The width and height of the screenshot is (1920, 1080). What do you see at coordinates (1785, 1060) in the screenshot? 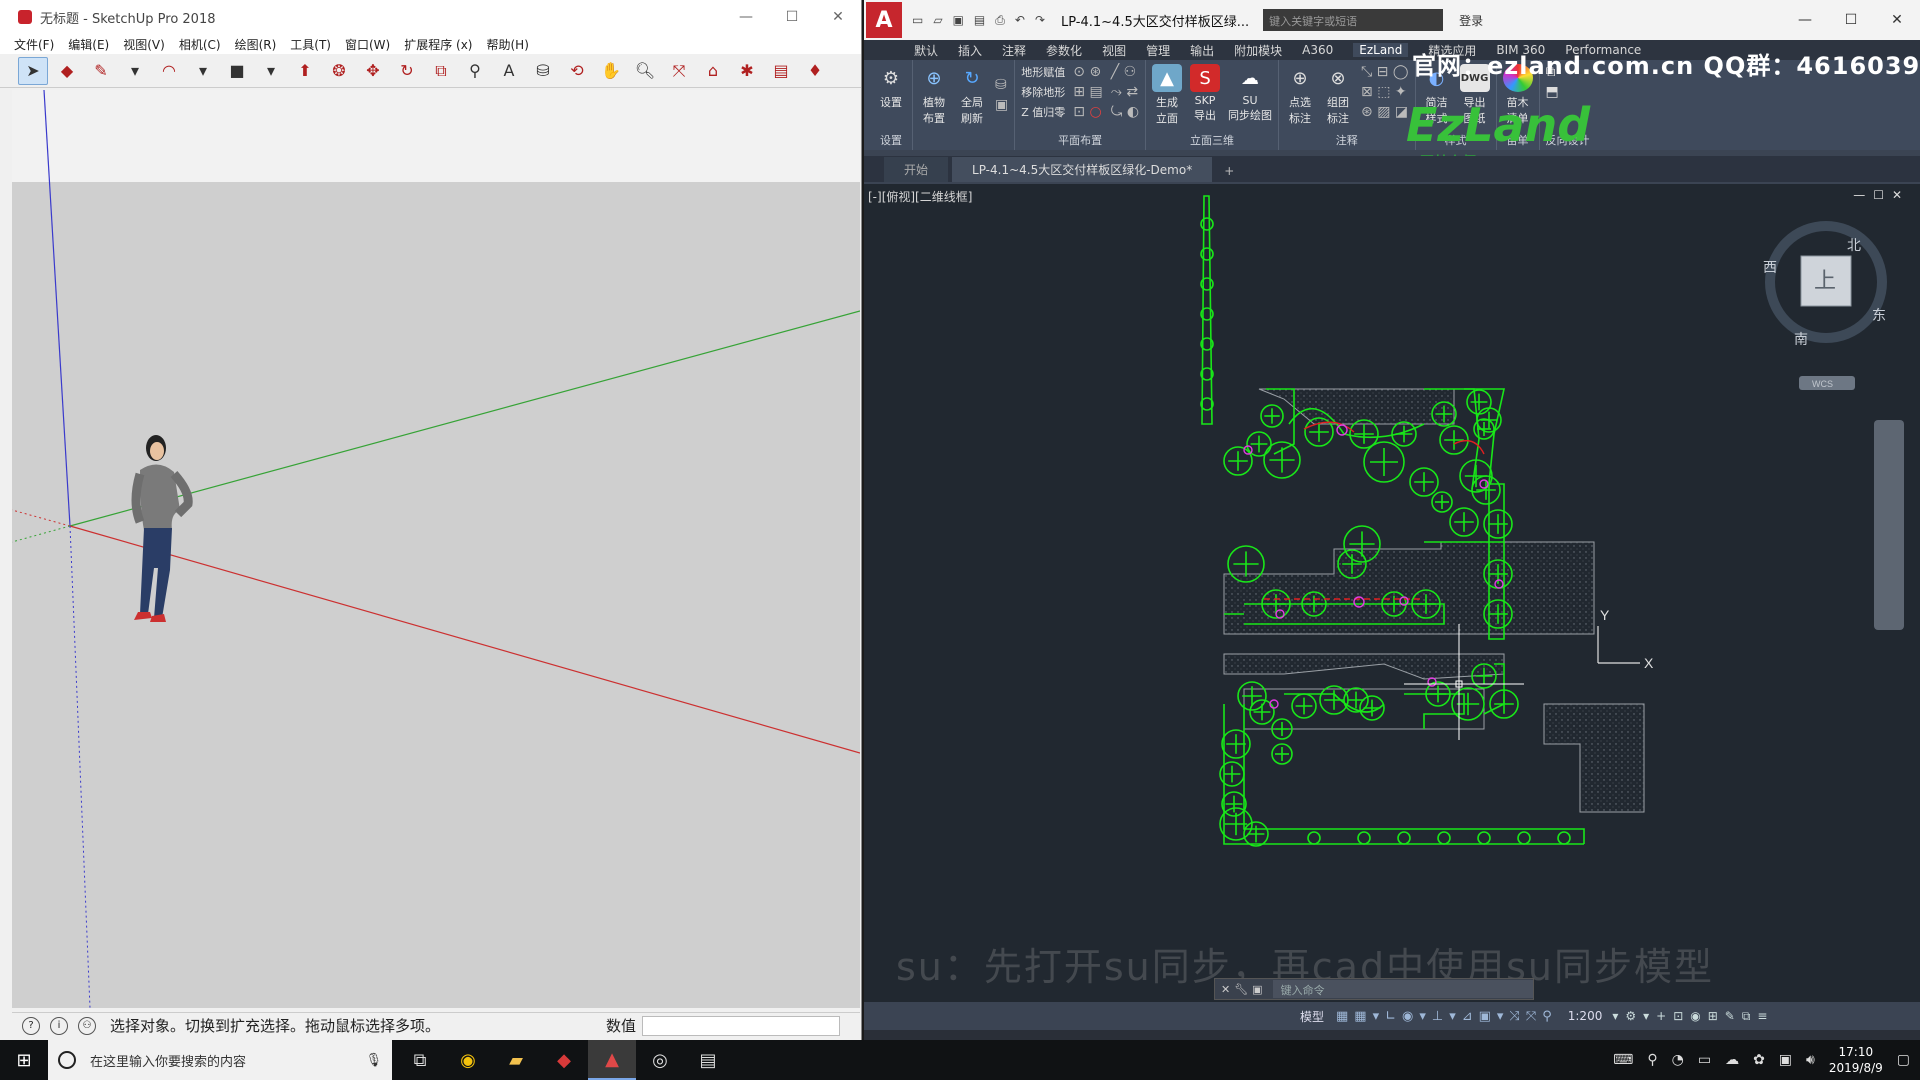
I see `network-icon: ▣` at bounding box center [1785, 1060].